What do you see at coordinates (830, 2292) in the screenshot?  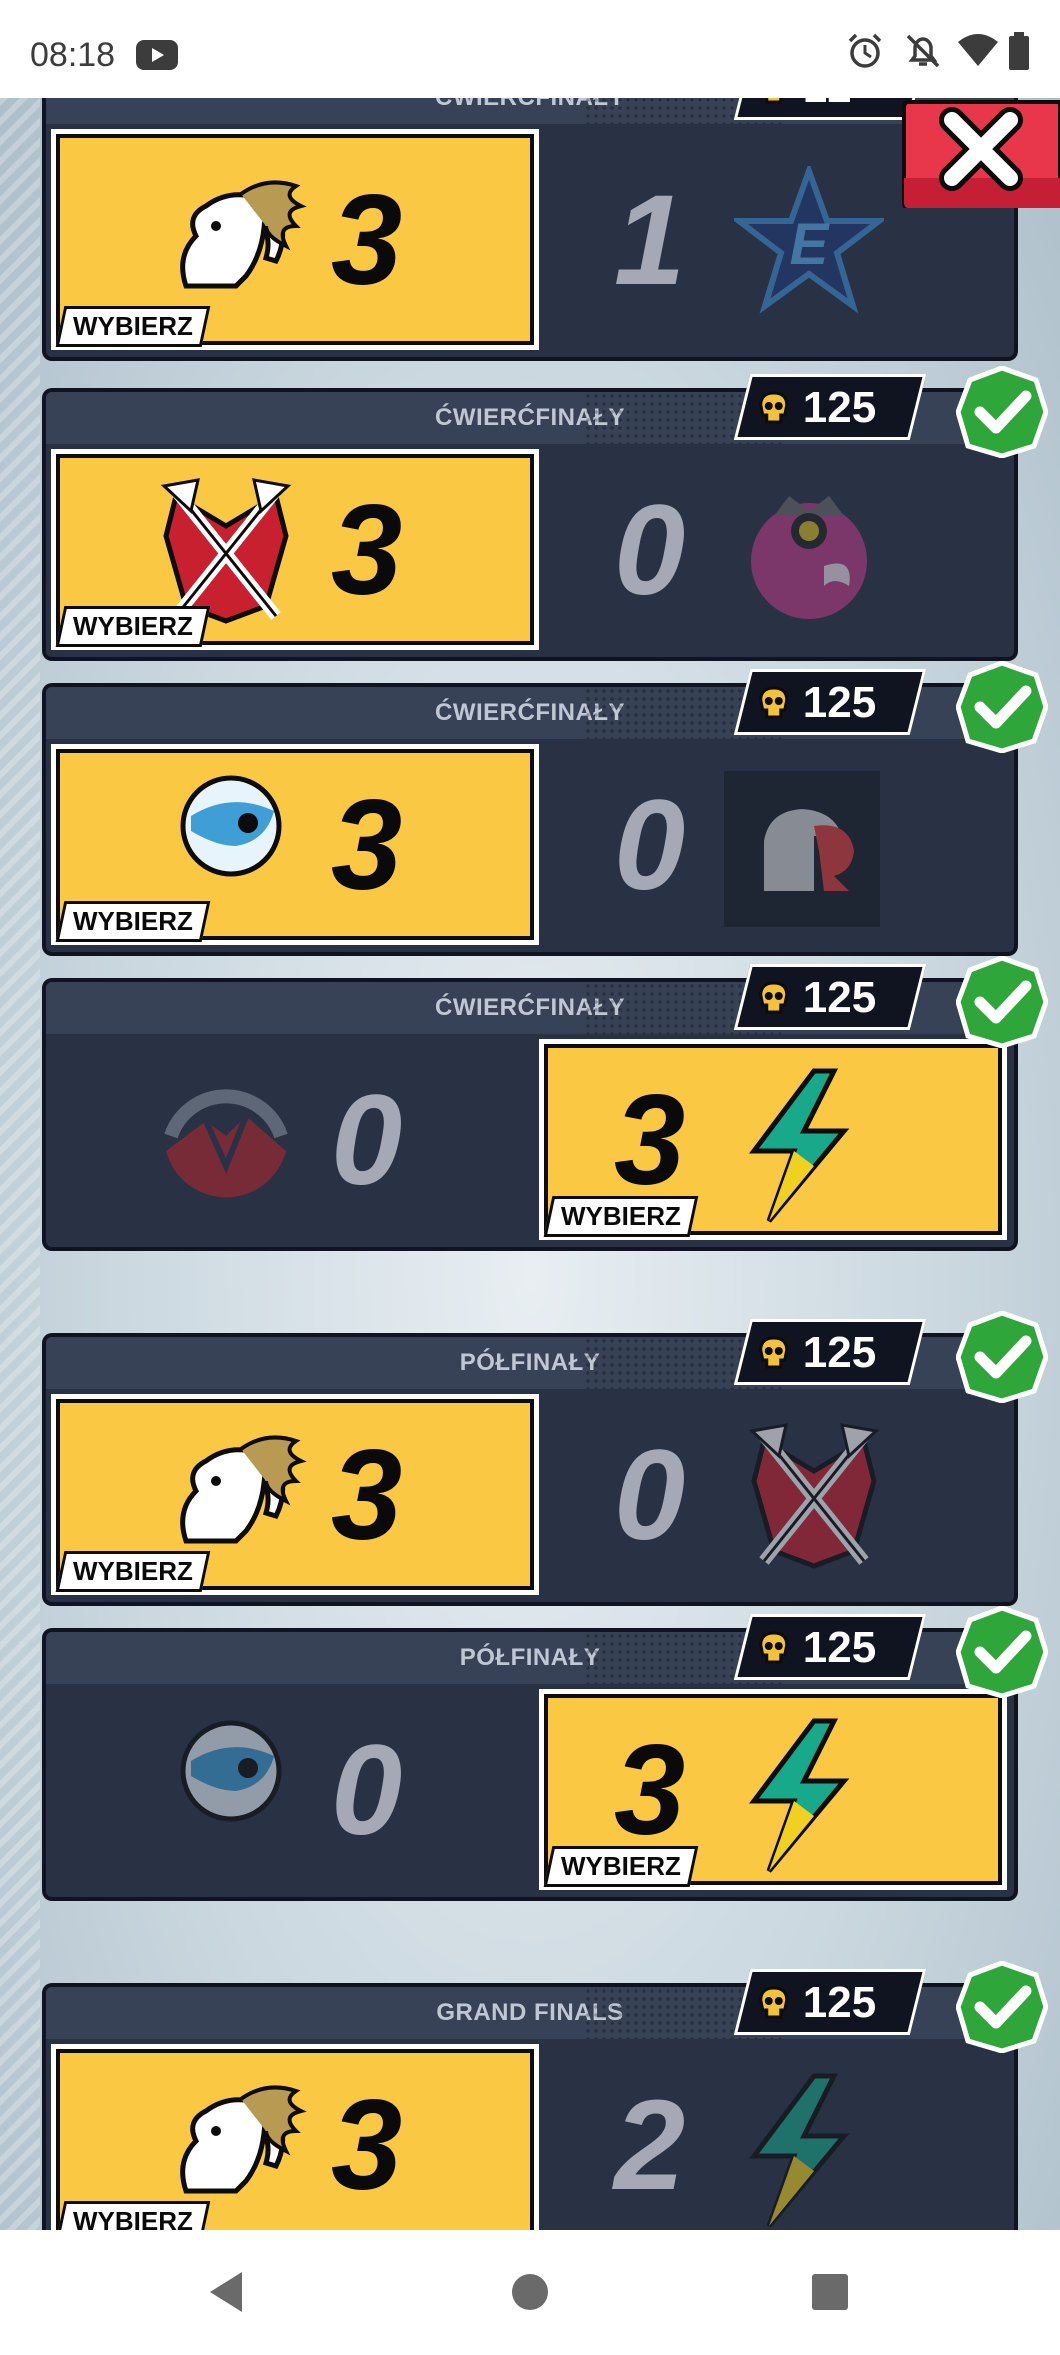 I see `recents-icon` at bounding box center [830, 2292].